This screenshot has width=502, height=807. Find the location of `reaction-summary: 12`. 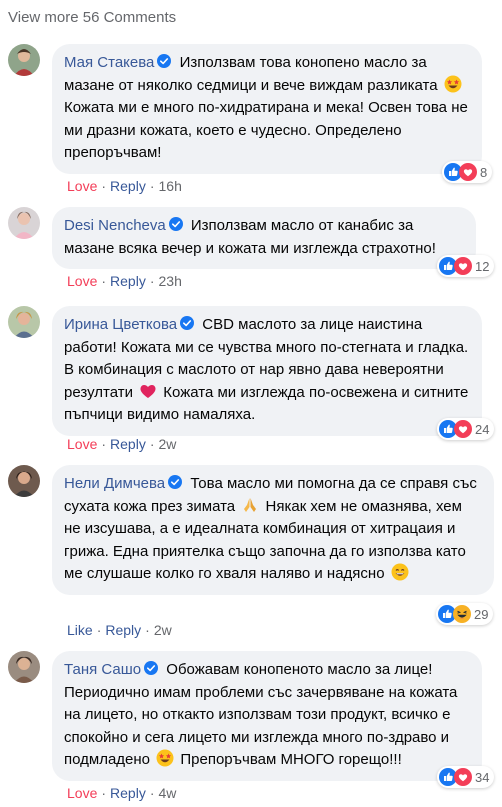

reaction-summary: 12 is located at coordinates (466, 266).